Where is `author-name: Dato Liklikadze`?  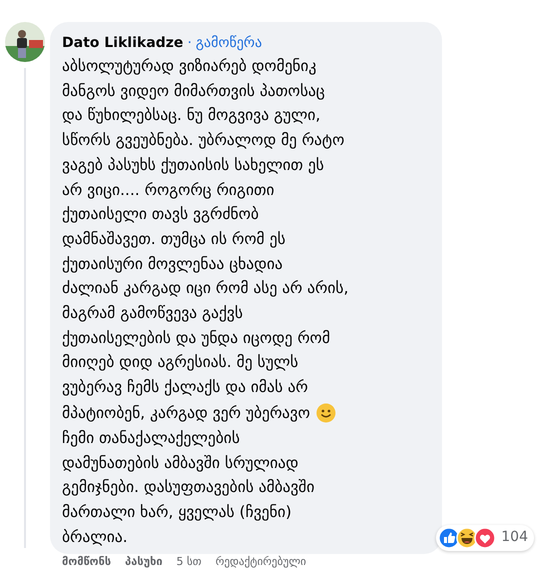
author-name: Dato Liklikadze is located at coordinates (123, 43).